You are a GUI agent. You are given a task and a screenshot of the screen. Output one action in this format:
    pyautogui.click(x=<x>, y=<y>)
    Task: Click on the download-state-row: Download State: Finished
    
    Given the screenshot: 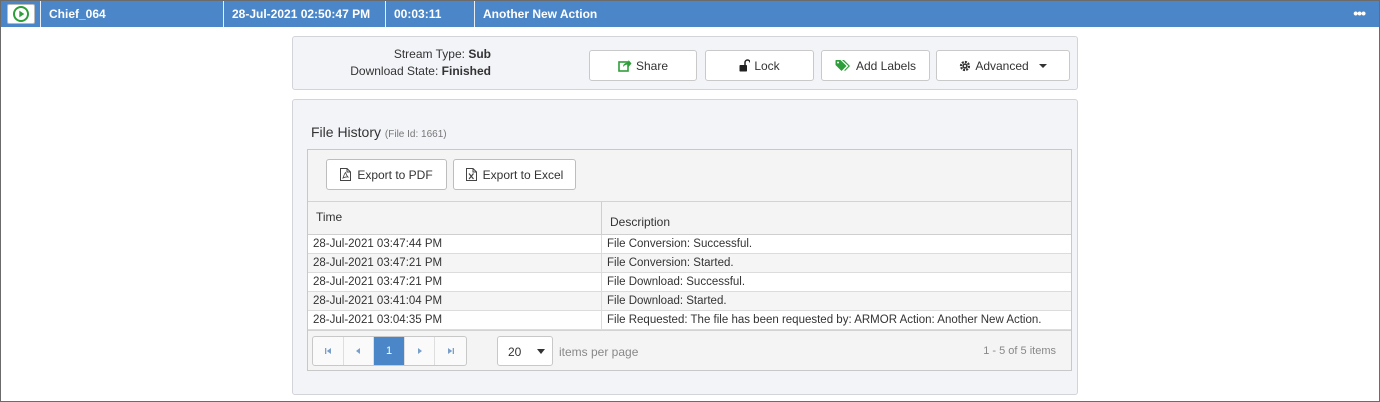 What is the action you would take?
    pyautogui.click(x=412, y=71)
    